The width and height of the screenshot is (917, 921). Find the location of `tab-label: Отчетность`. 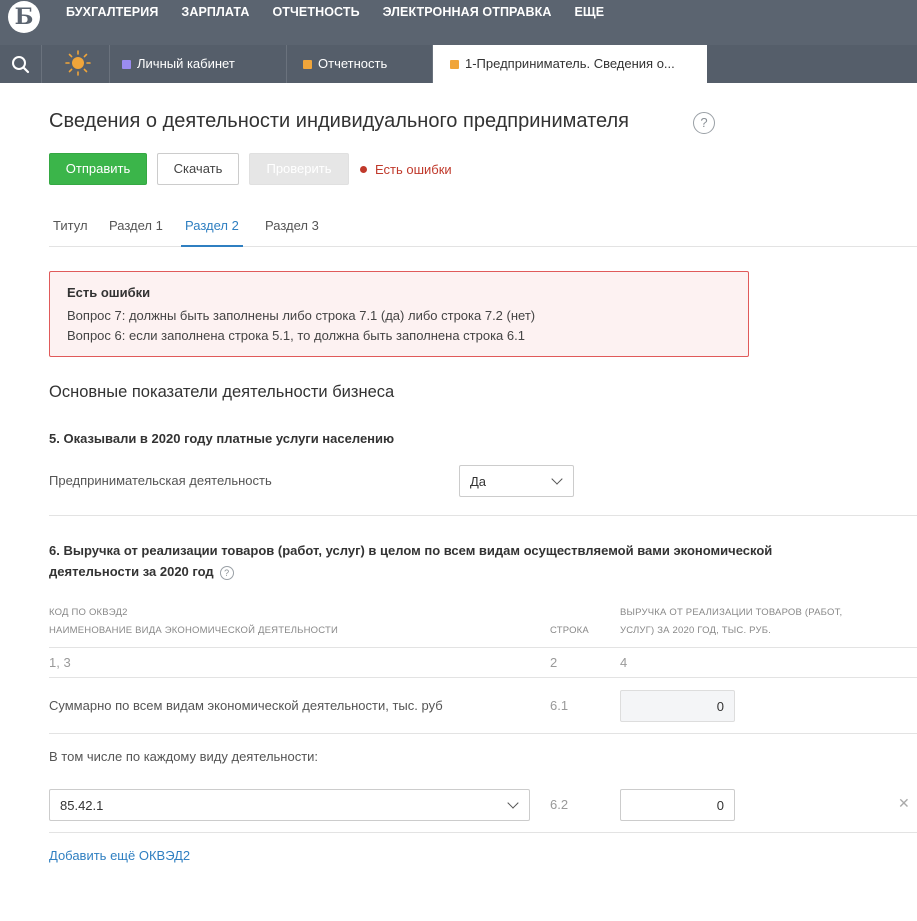

tab-label: Отчетность is located at coordinates (353, 63).